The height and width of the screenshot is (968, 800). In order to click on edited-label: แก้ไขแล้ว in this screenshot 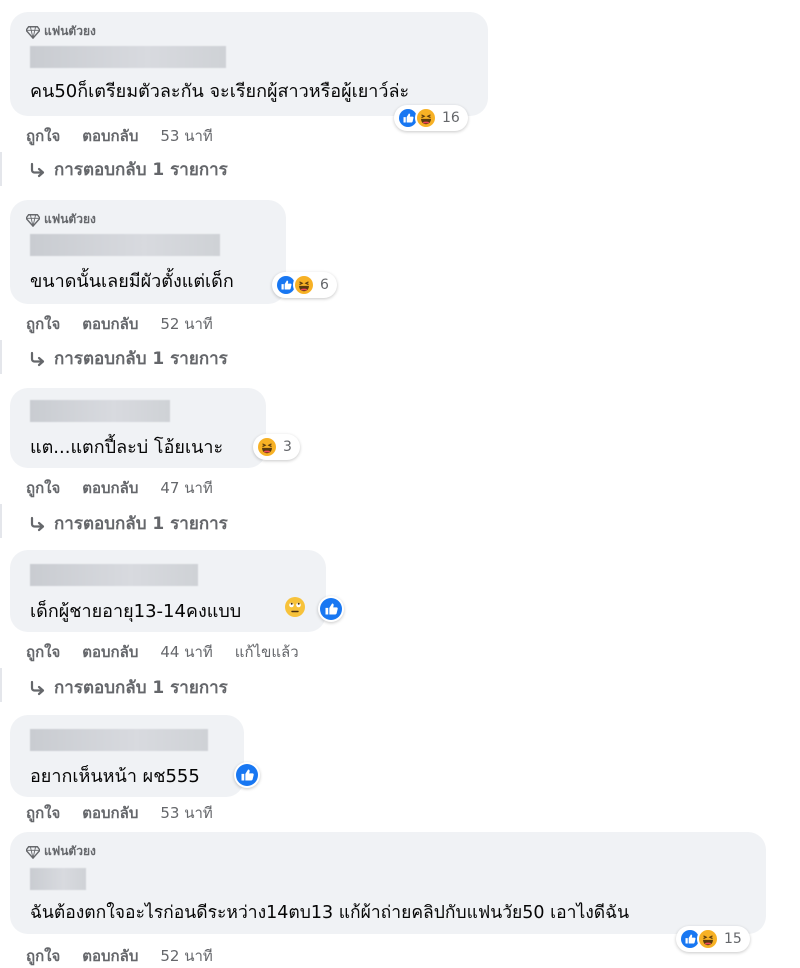, I will do `click(267, 652)`.